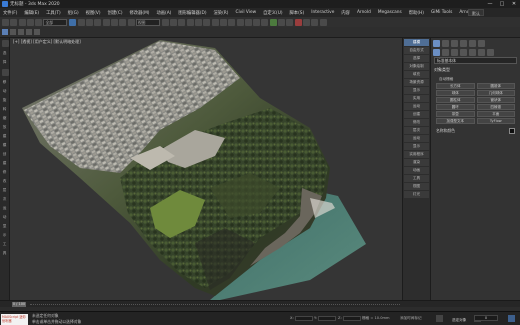  I want to click on display-panel-icon, so click(472, 43).